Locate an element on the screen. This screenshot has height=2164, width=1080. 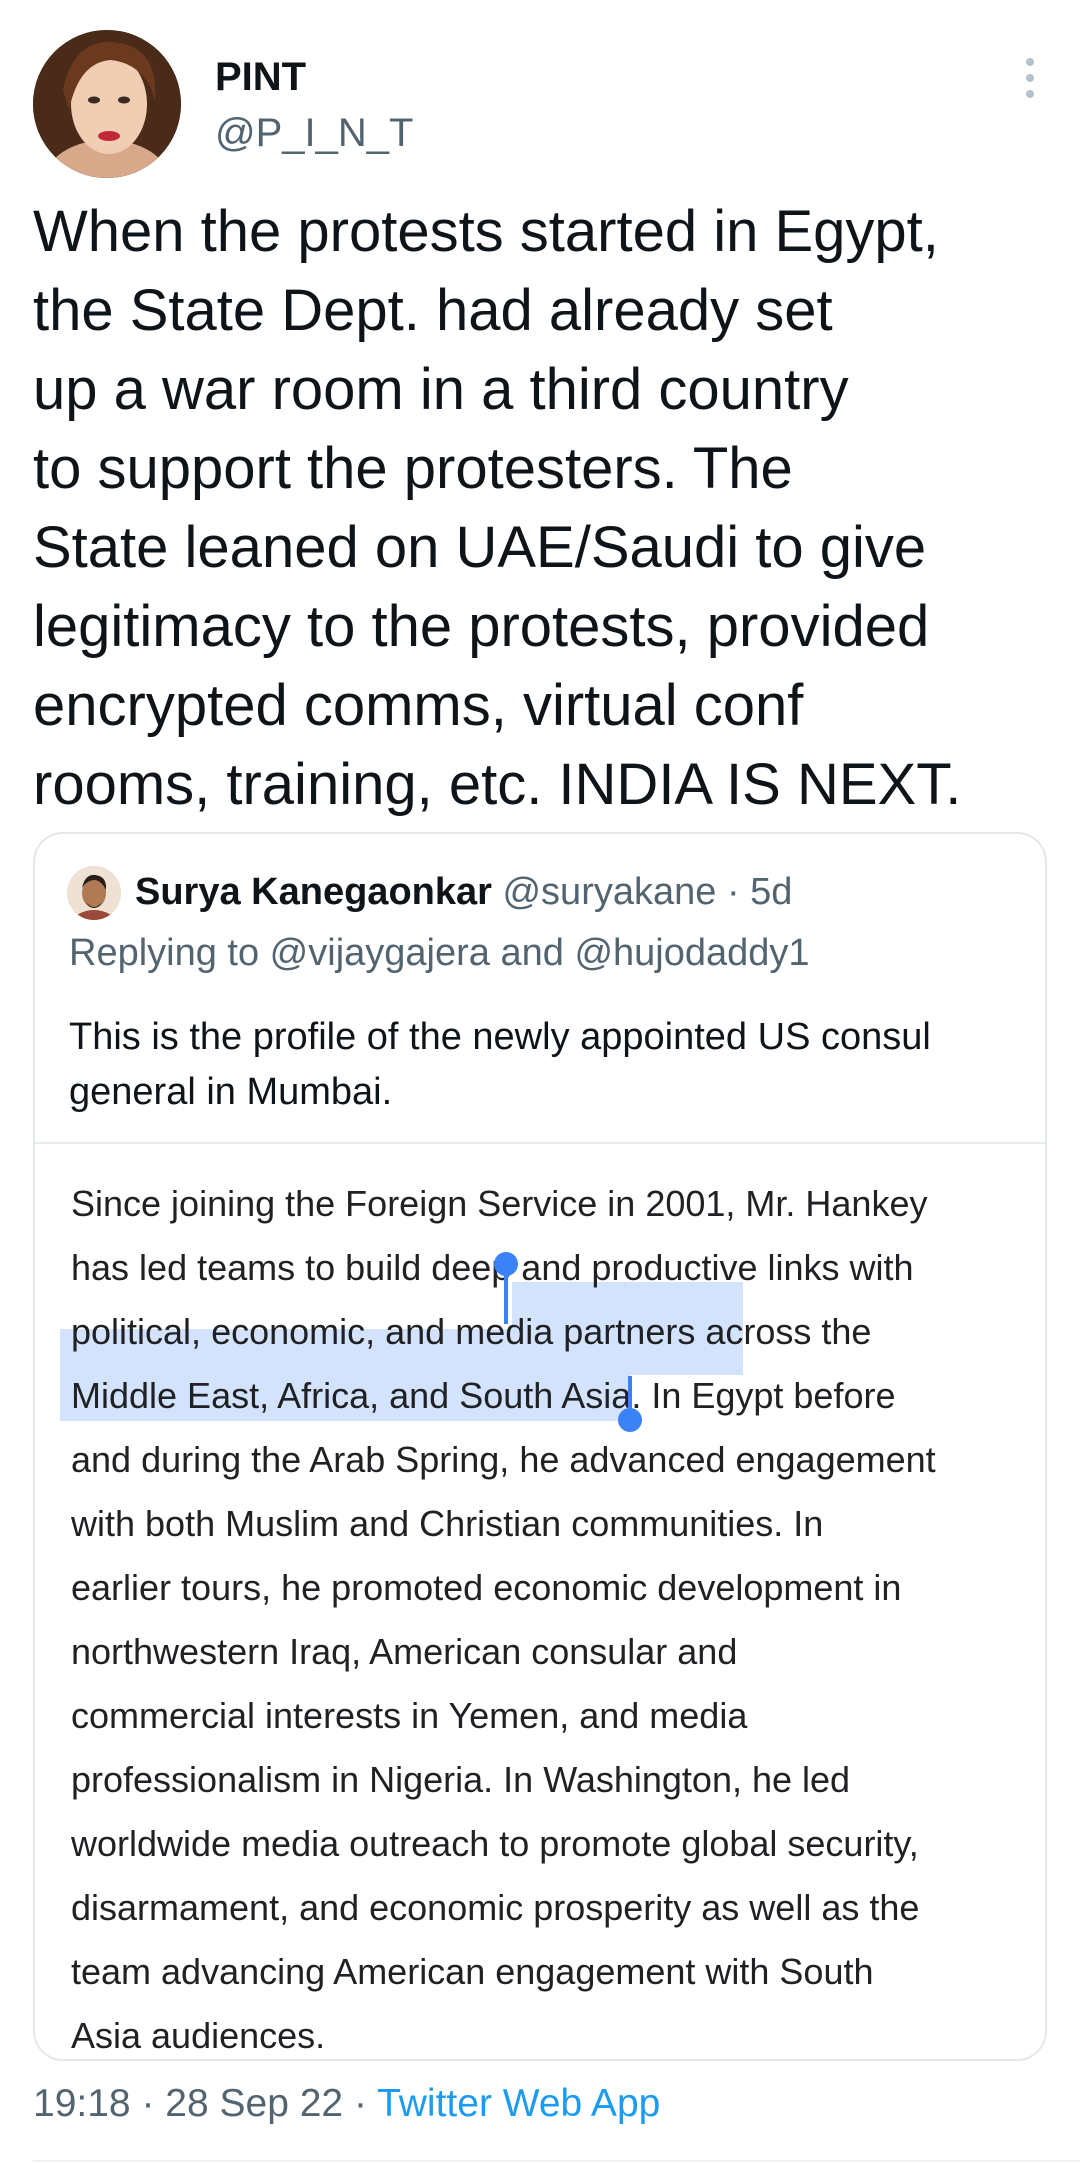
text-selection-handle-icon is located at coordinates (630, 1420).